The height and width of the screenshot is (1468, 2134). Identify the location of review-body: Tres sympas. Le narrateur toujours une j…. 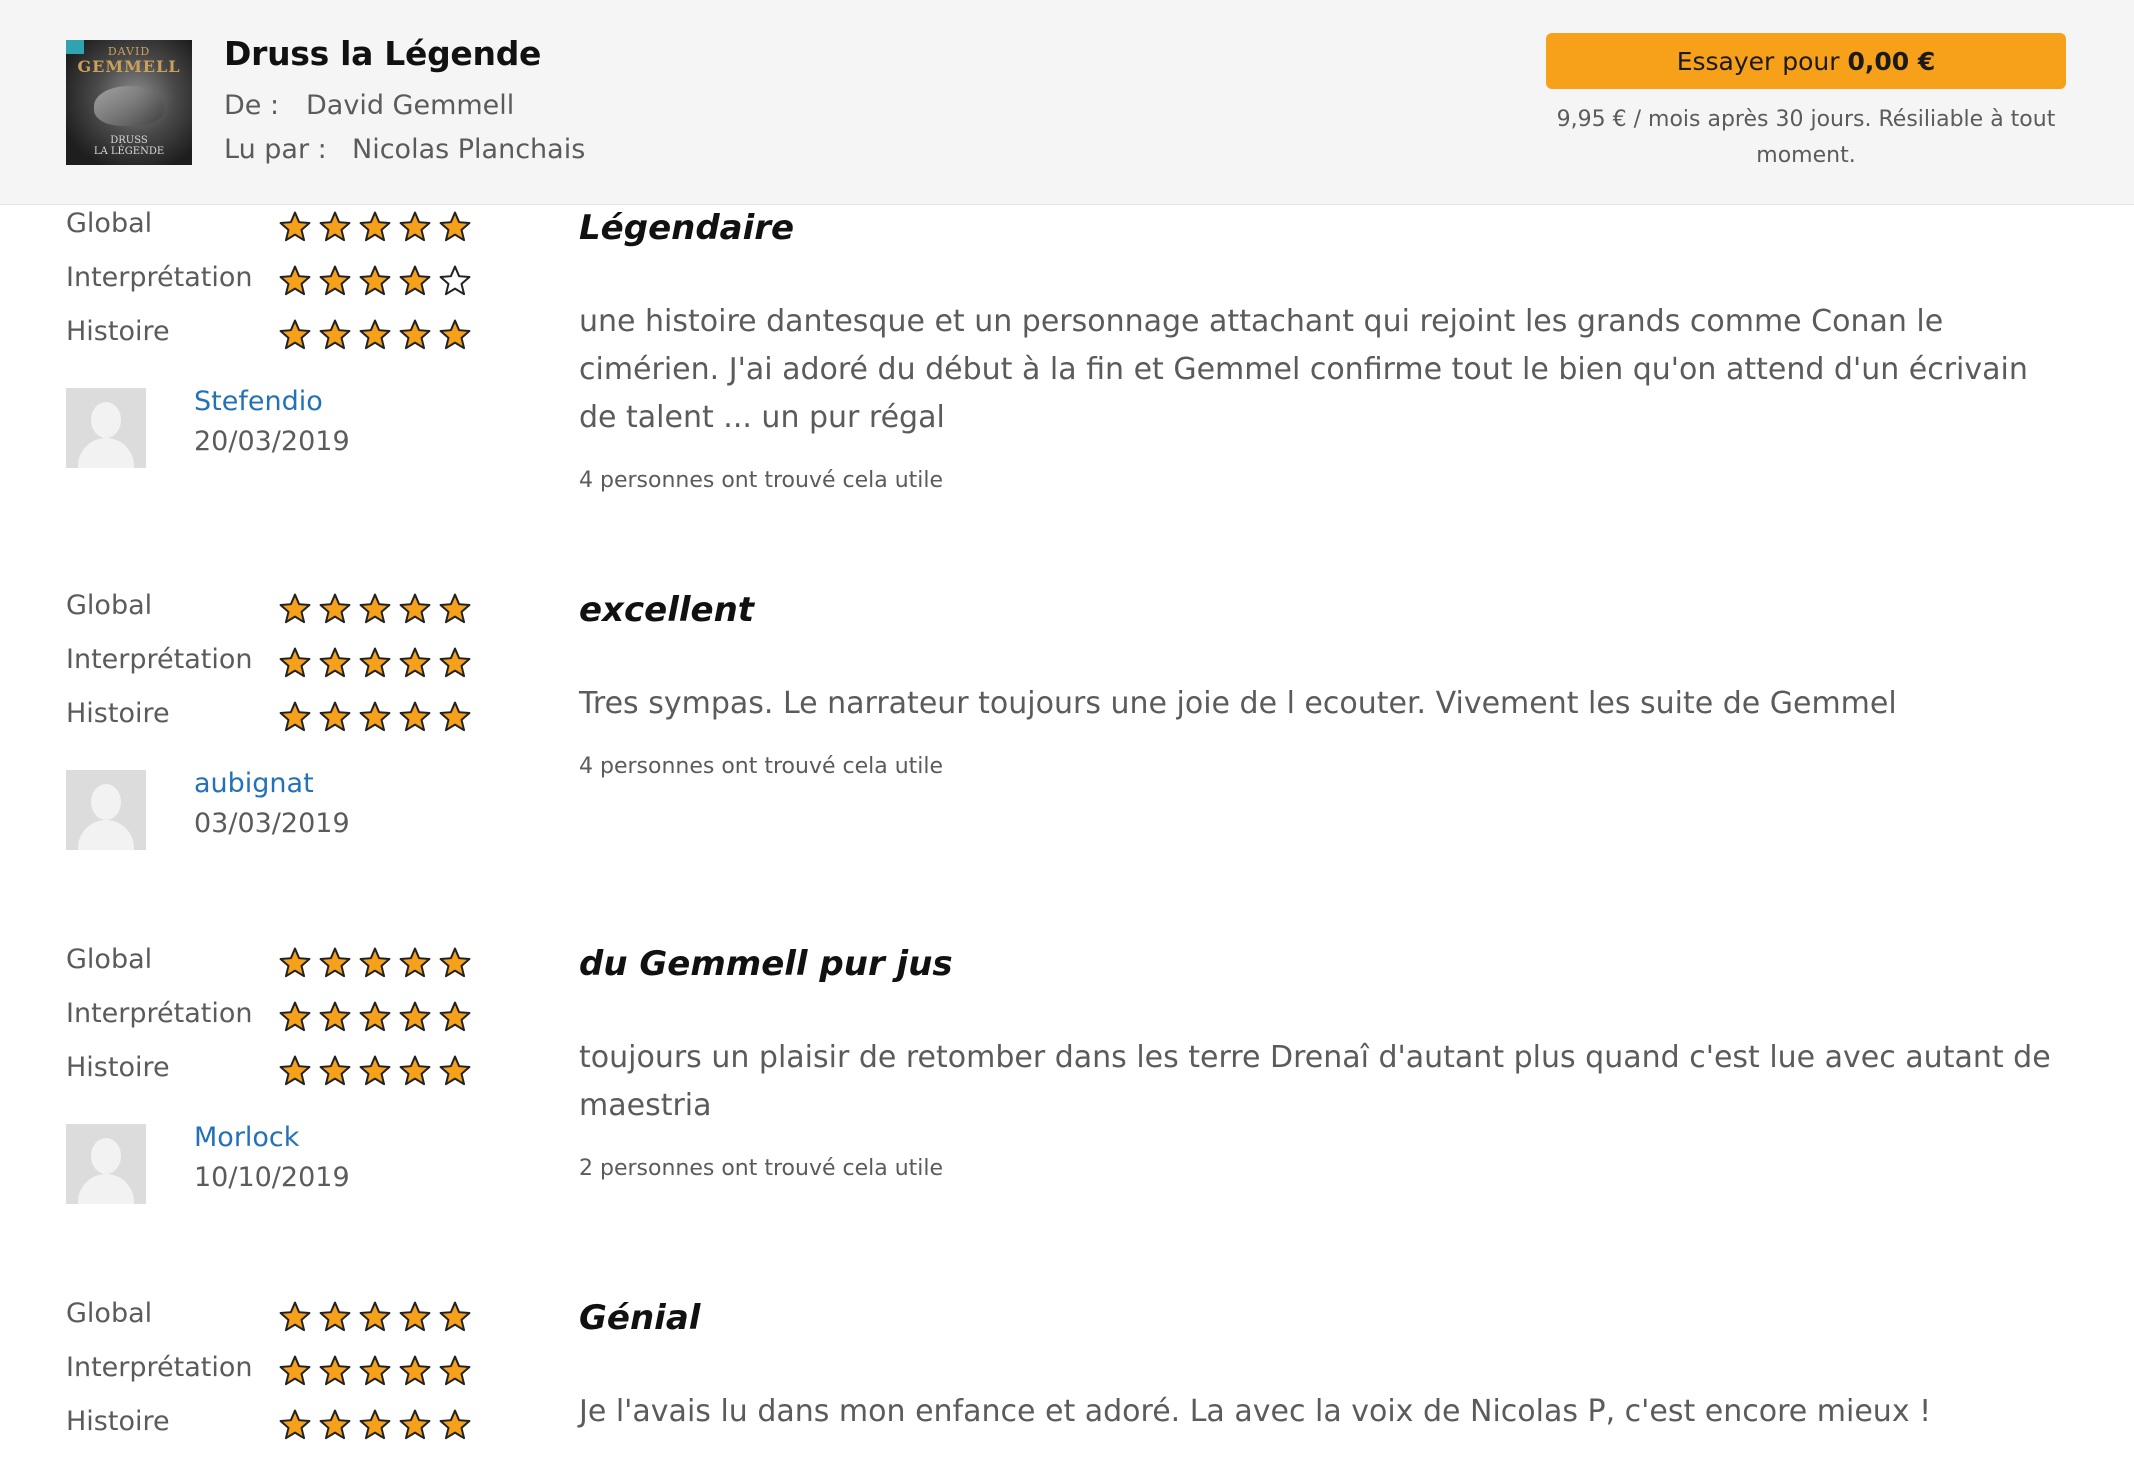
(1238, 703).